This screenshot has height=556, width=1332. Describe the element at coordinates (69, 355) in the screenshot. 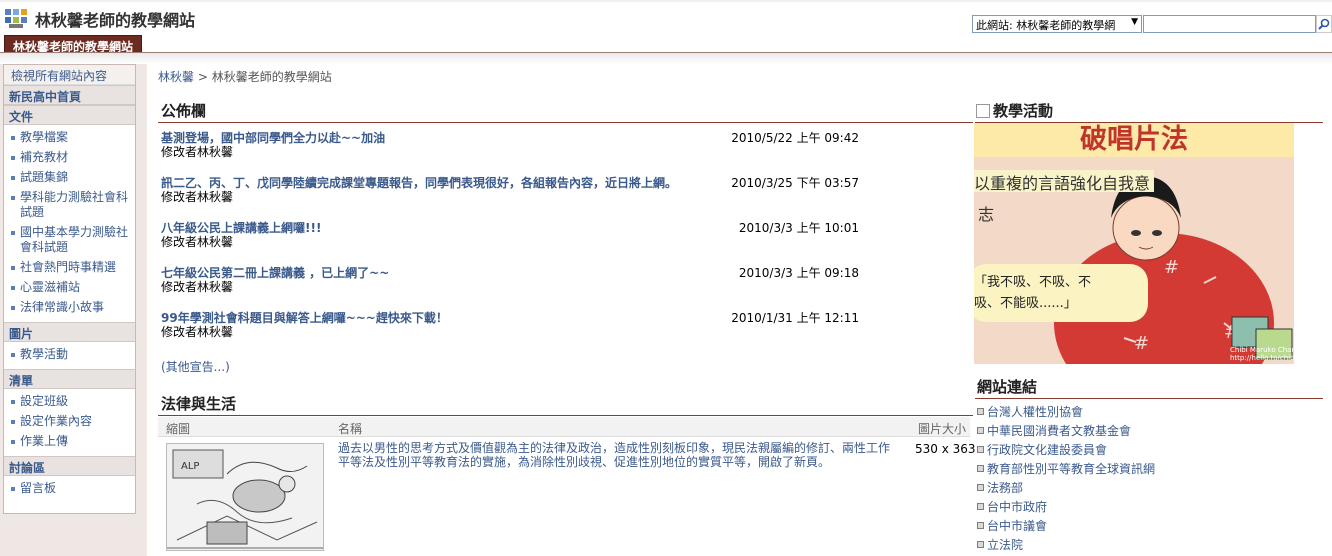

I see `sidebar-item-teaching-activities: 教學活動` at that location.